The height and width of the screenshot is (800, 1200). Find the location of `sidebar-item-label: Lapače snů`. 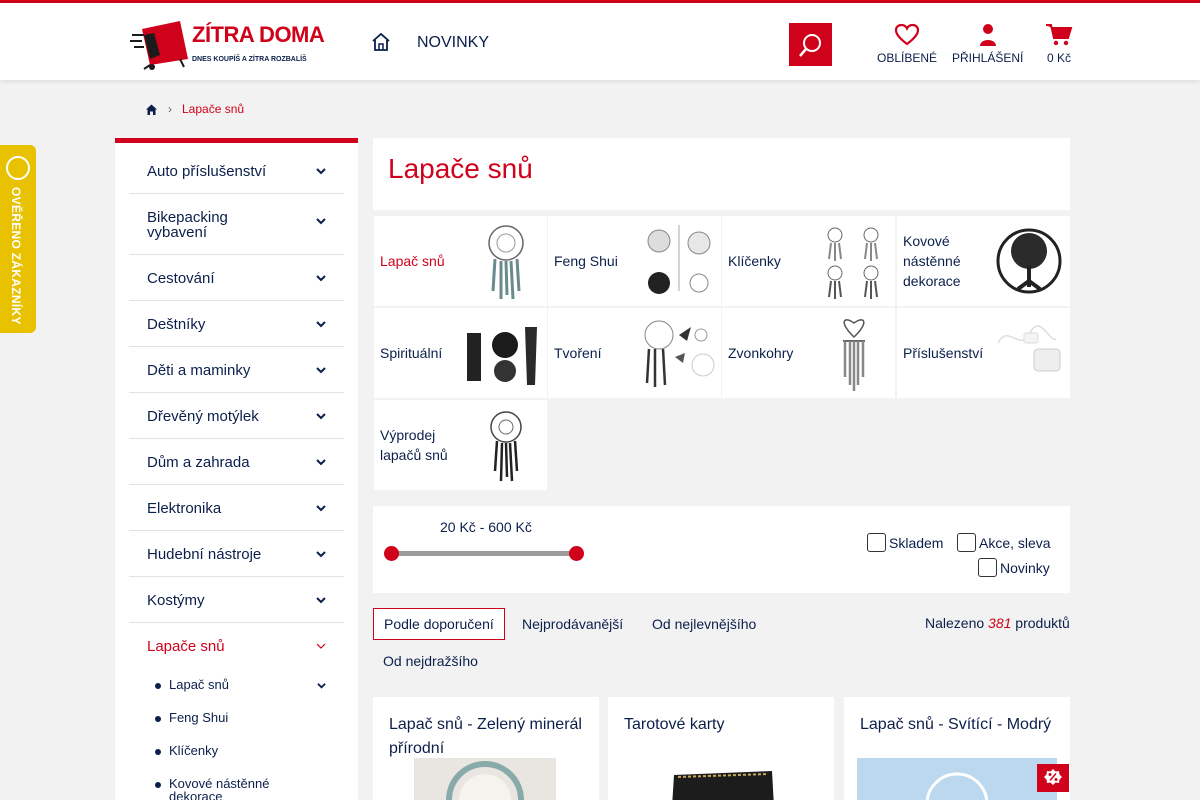

sidebar-item-label: Lapače snů is located at coordinates (186, 646).